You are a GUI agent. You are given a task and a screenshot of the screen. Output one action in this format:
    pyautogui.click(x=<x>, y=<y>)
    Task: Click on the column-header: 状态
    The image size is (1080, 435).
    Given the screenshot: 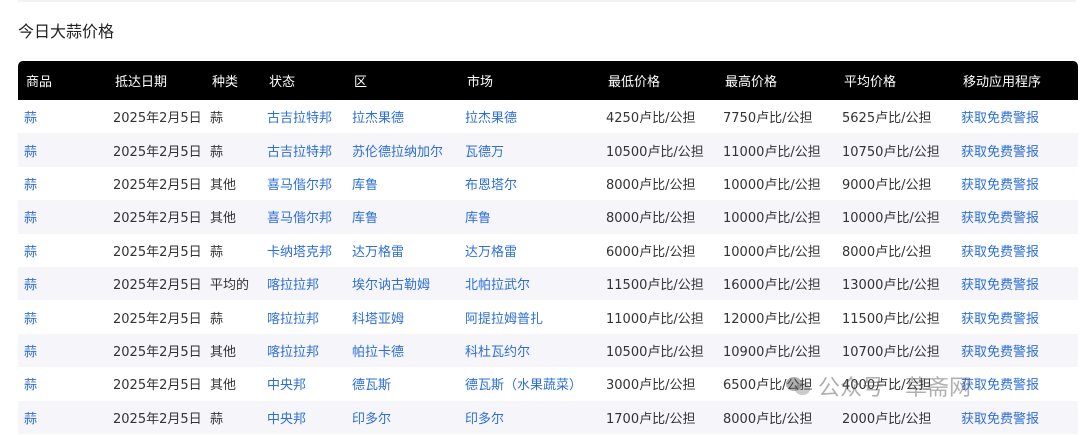 What is the action you would take?
    pyautogui.click(x=282, y=82)
    